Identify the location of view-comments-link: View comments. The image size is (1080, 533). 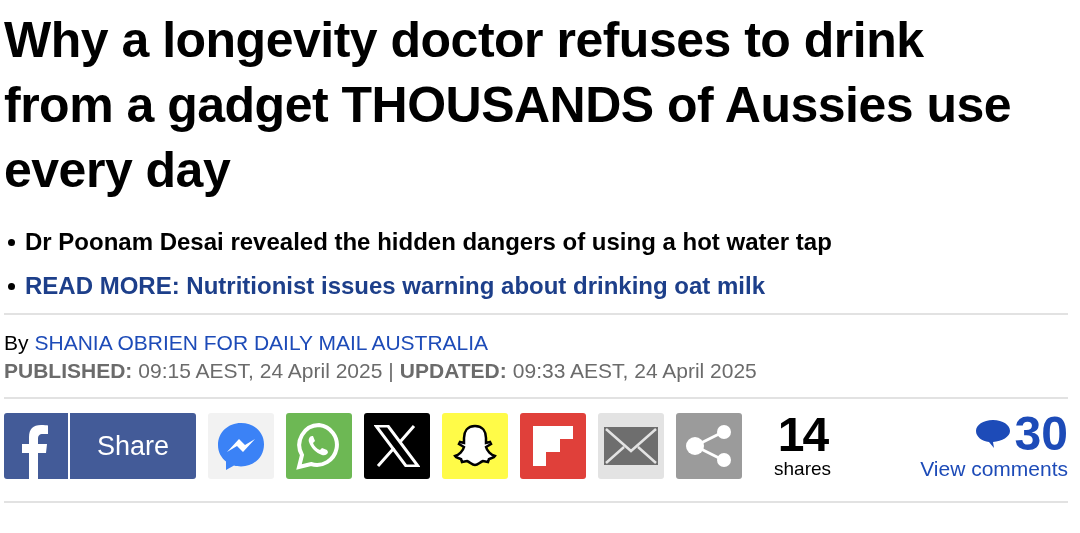
(994, 469).